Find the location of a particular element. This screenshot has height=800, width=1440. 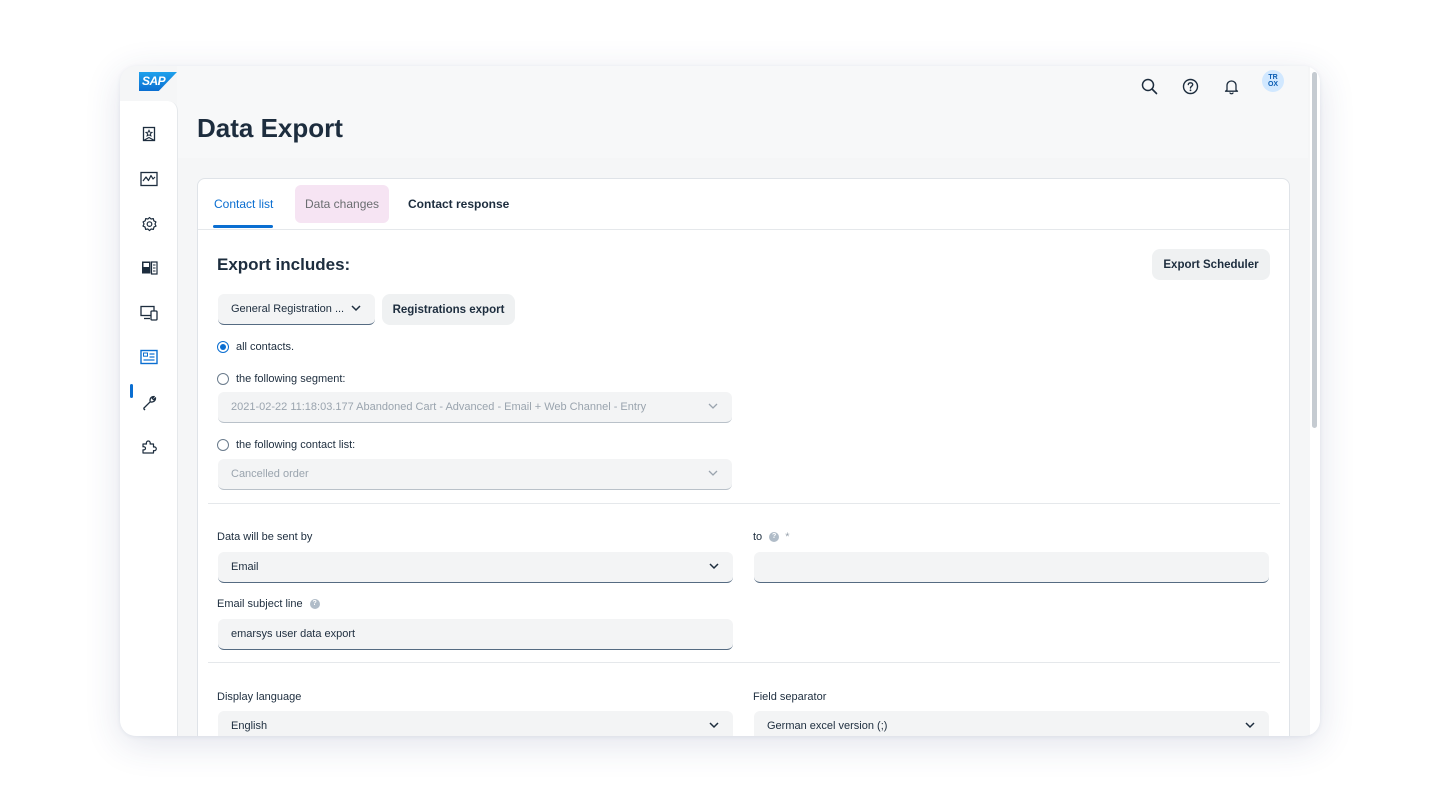

subject-value: emarsys user data export is located at coordinates (293, 634).